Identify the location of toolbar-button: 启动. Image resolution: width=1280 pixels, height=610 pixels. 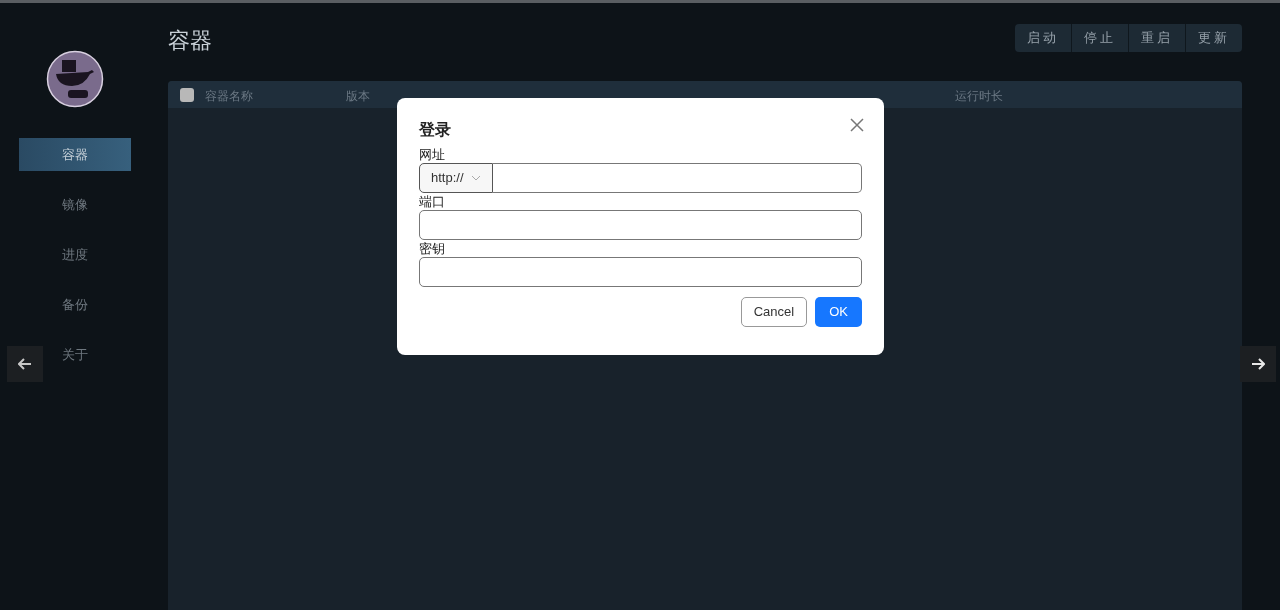
(1043, 38).